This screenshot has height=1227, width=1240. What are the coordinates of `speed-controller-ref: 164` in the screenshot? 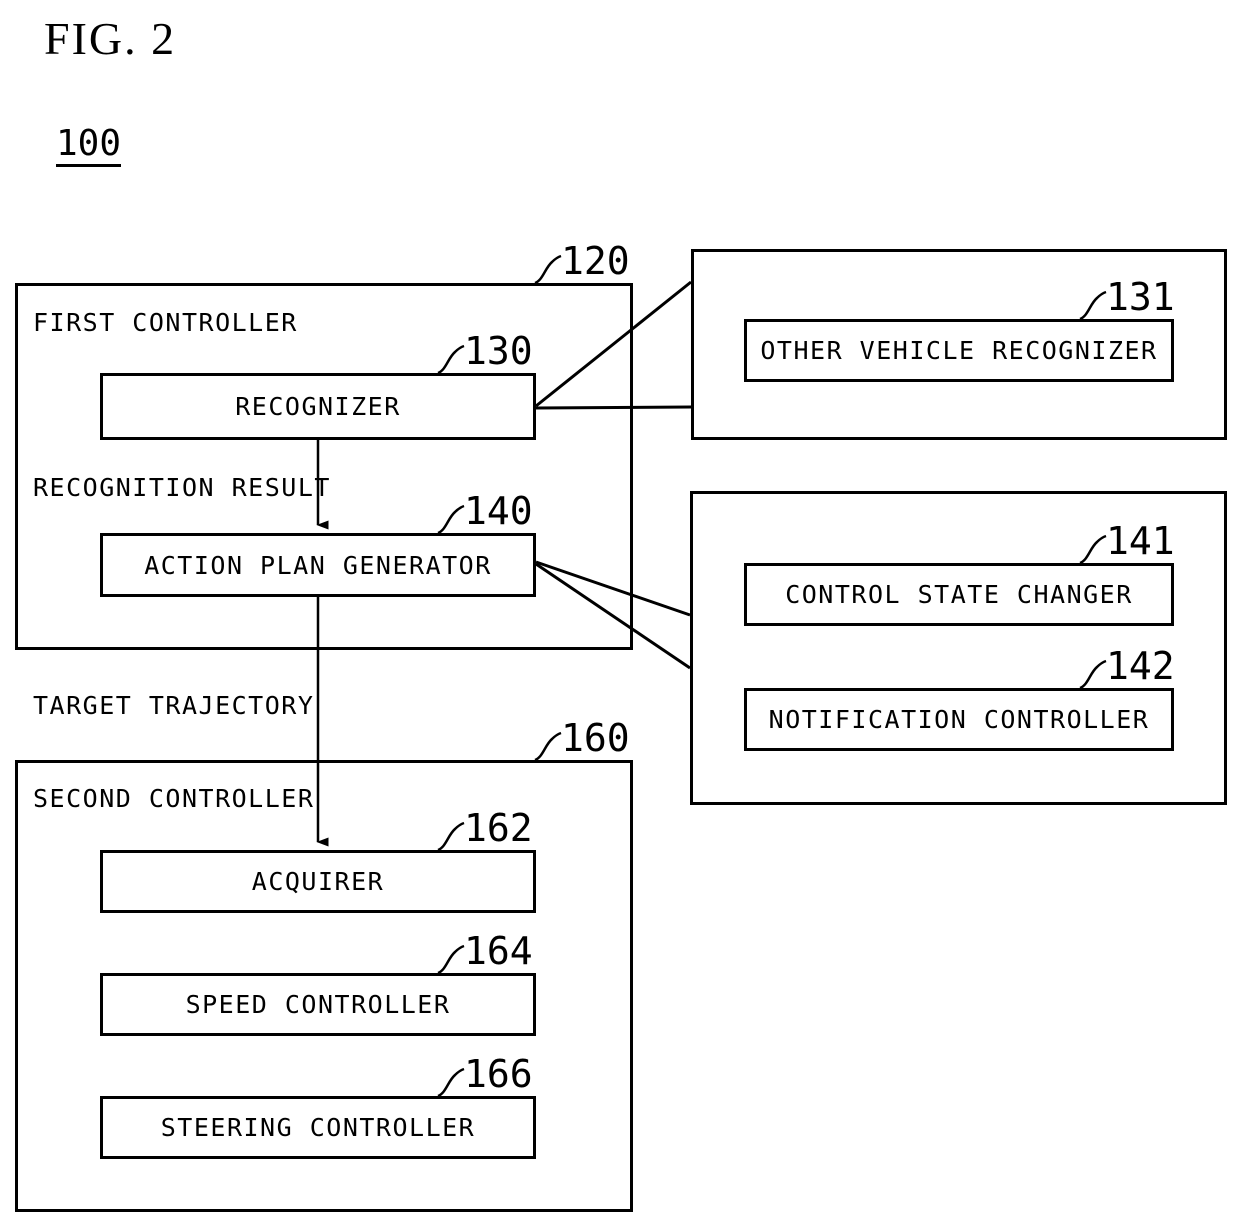 It's located at (498, 951).